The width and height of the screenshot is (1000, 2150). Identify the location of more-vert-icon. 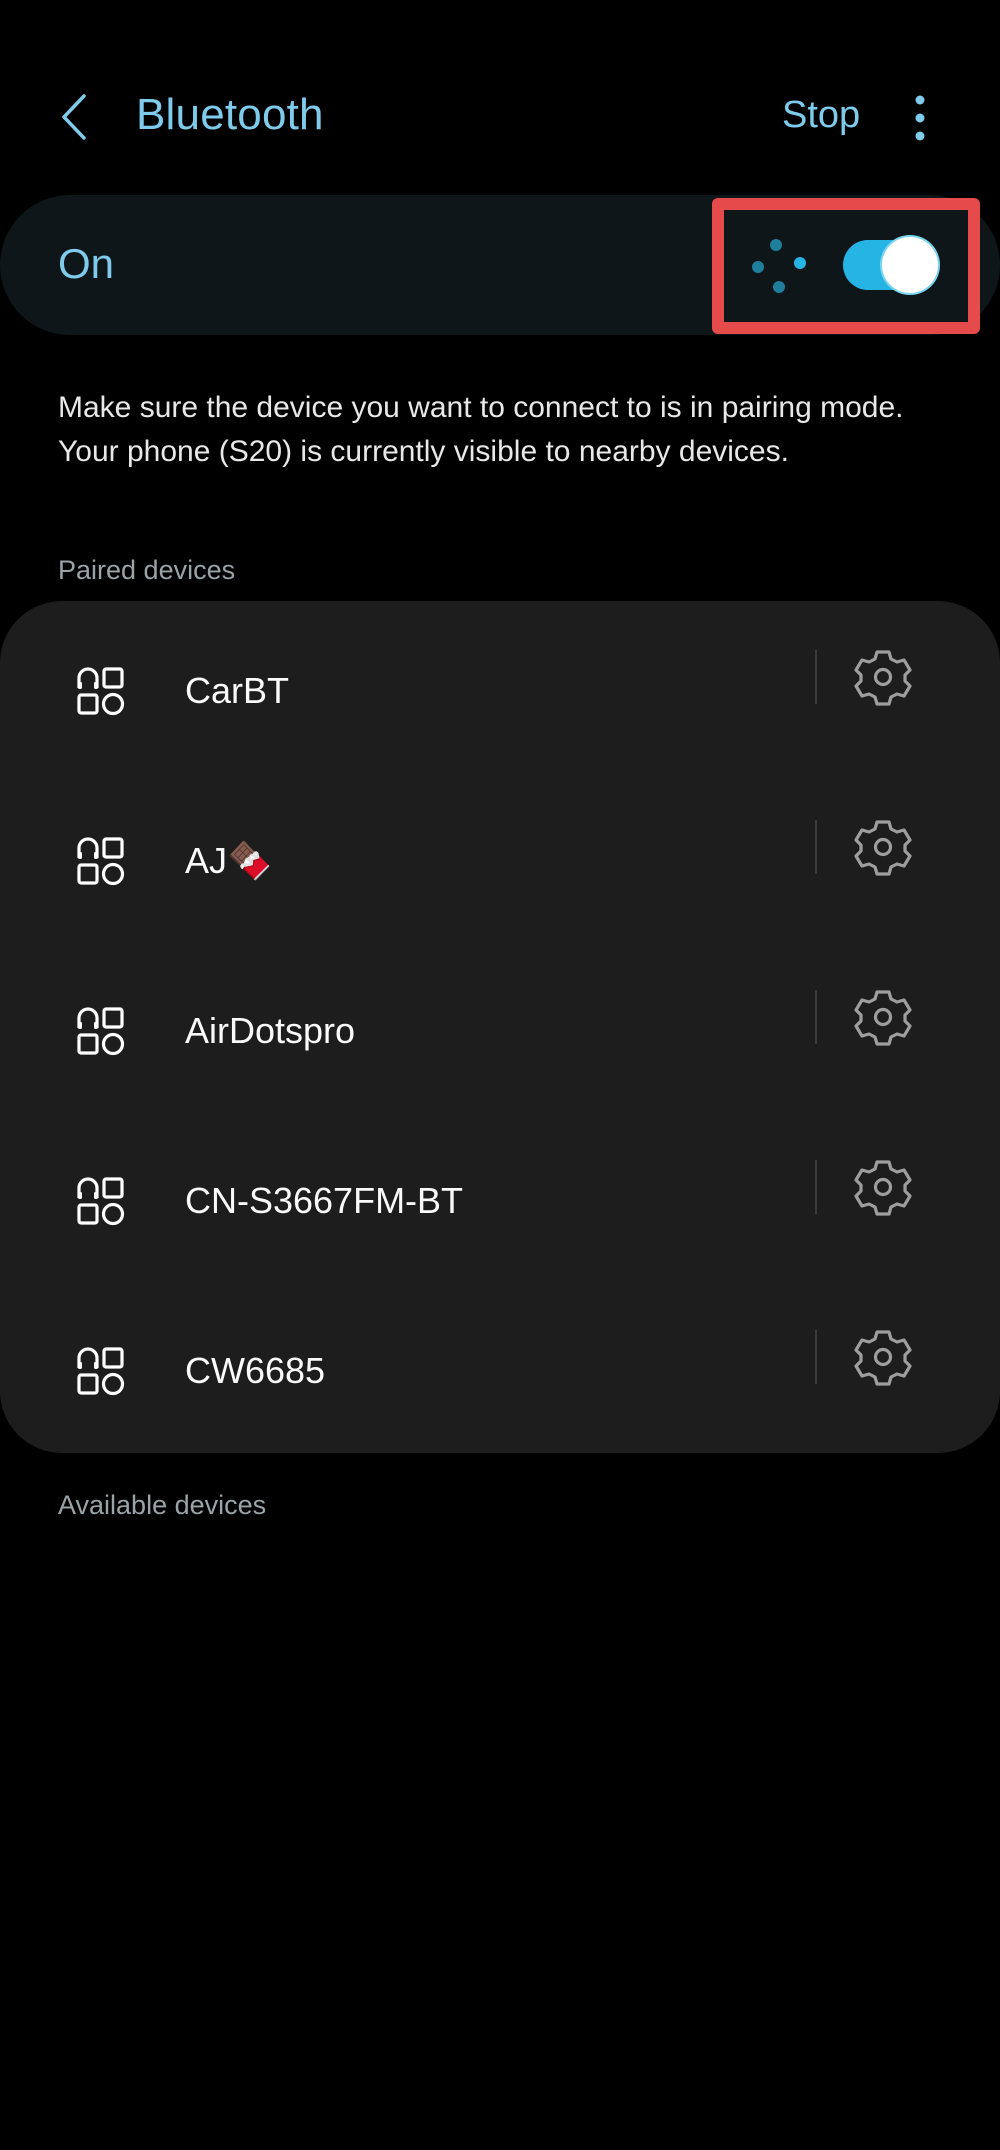
(920, 118).